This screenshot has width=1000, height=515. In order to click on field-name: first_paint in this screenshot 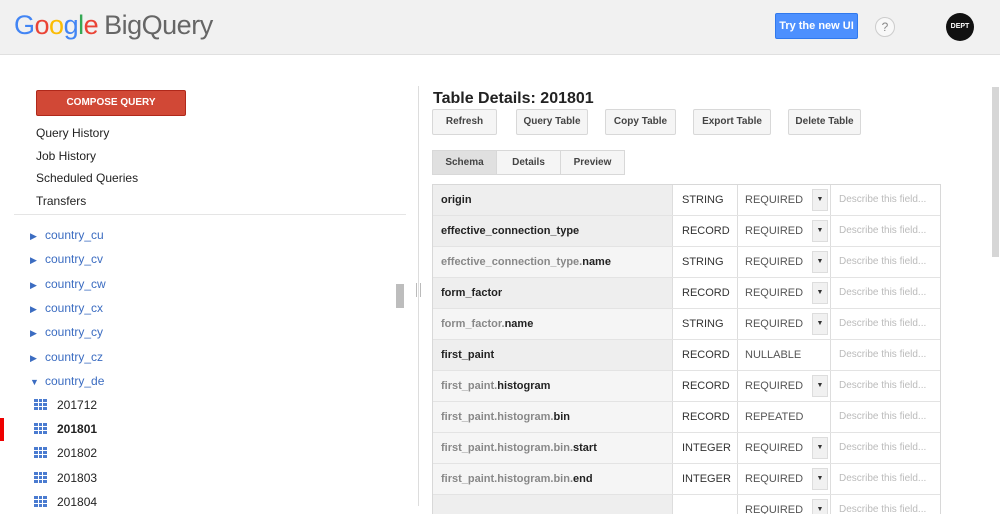, I will do `click(553, 355)`.